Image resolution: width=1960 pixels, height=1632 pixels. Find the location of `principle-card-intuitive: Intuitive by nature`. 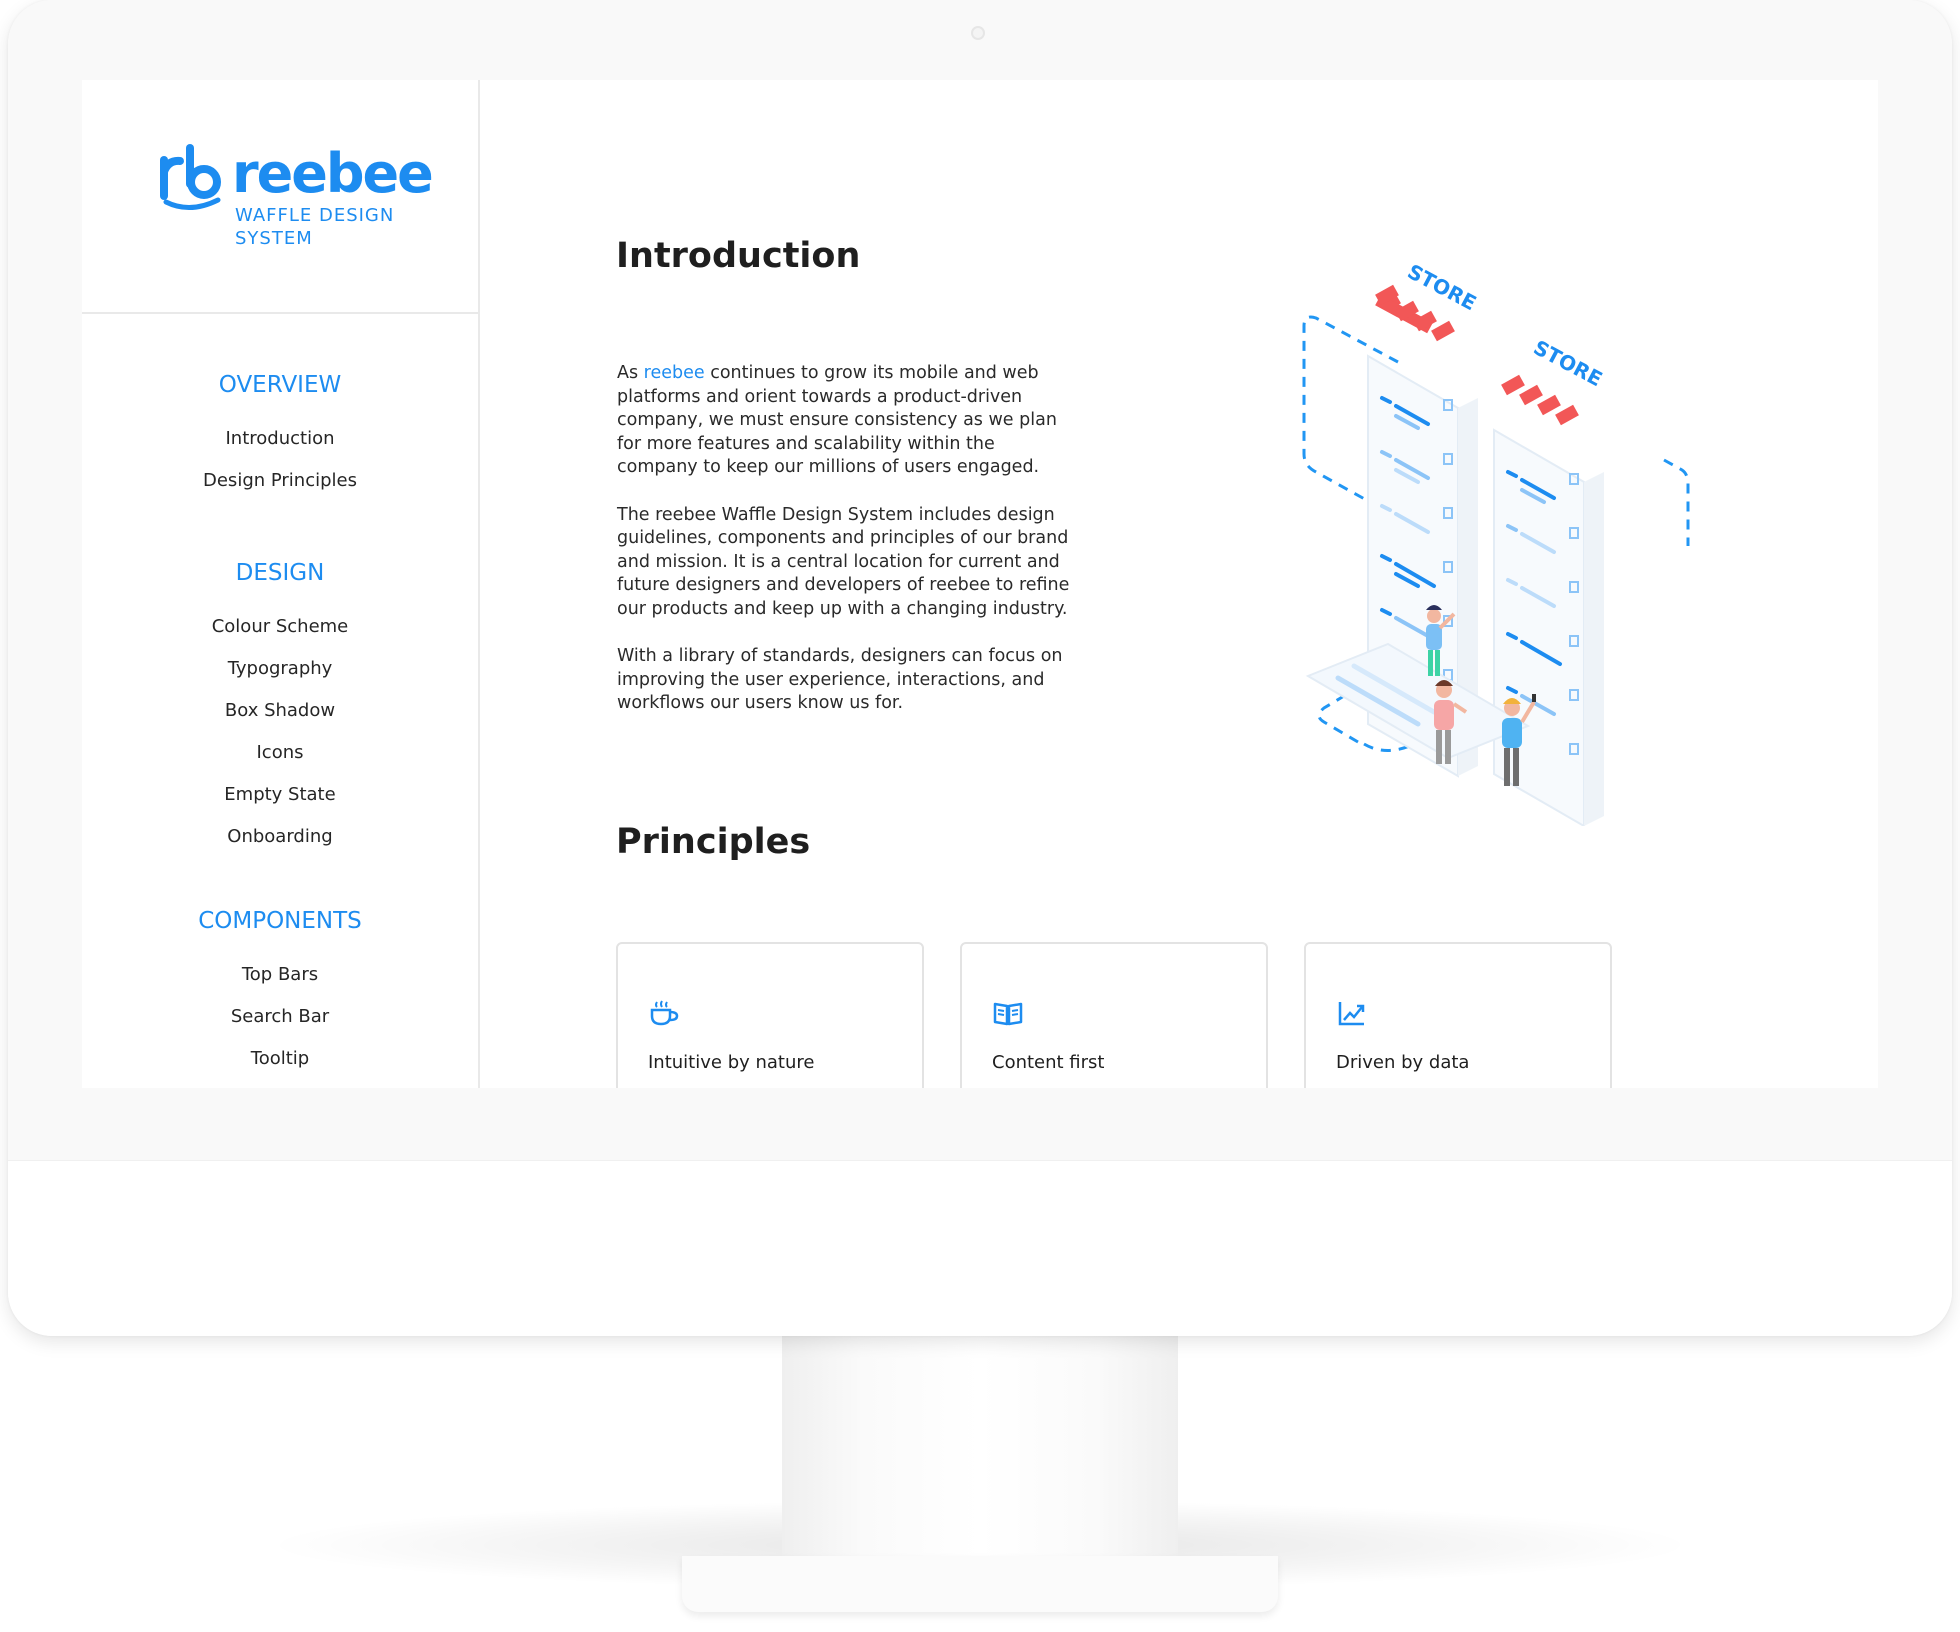

principle-card-intuitive: Intuitive by nature is located at coordinates (770, 1015).